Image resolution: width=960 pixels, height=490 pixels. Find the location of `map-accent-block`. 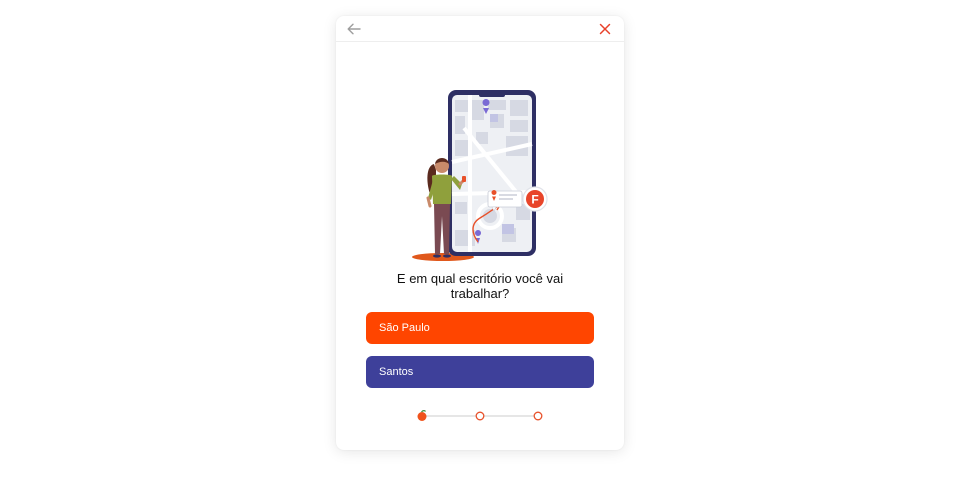

map-accent-block is located at coordinates (494, 118).